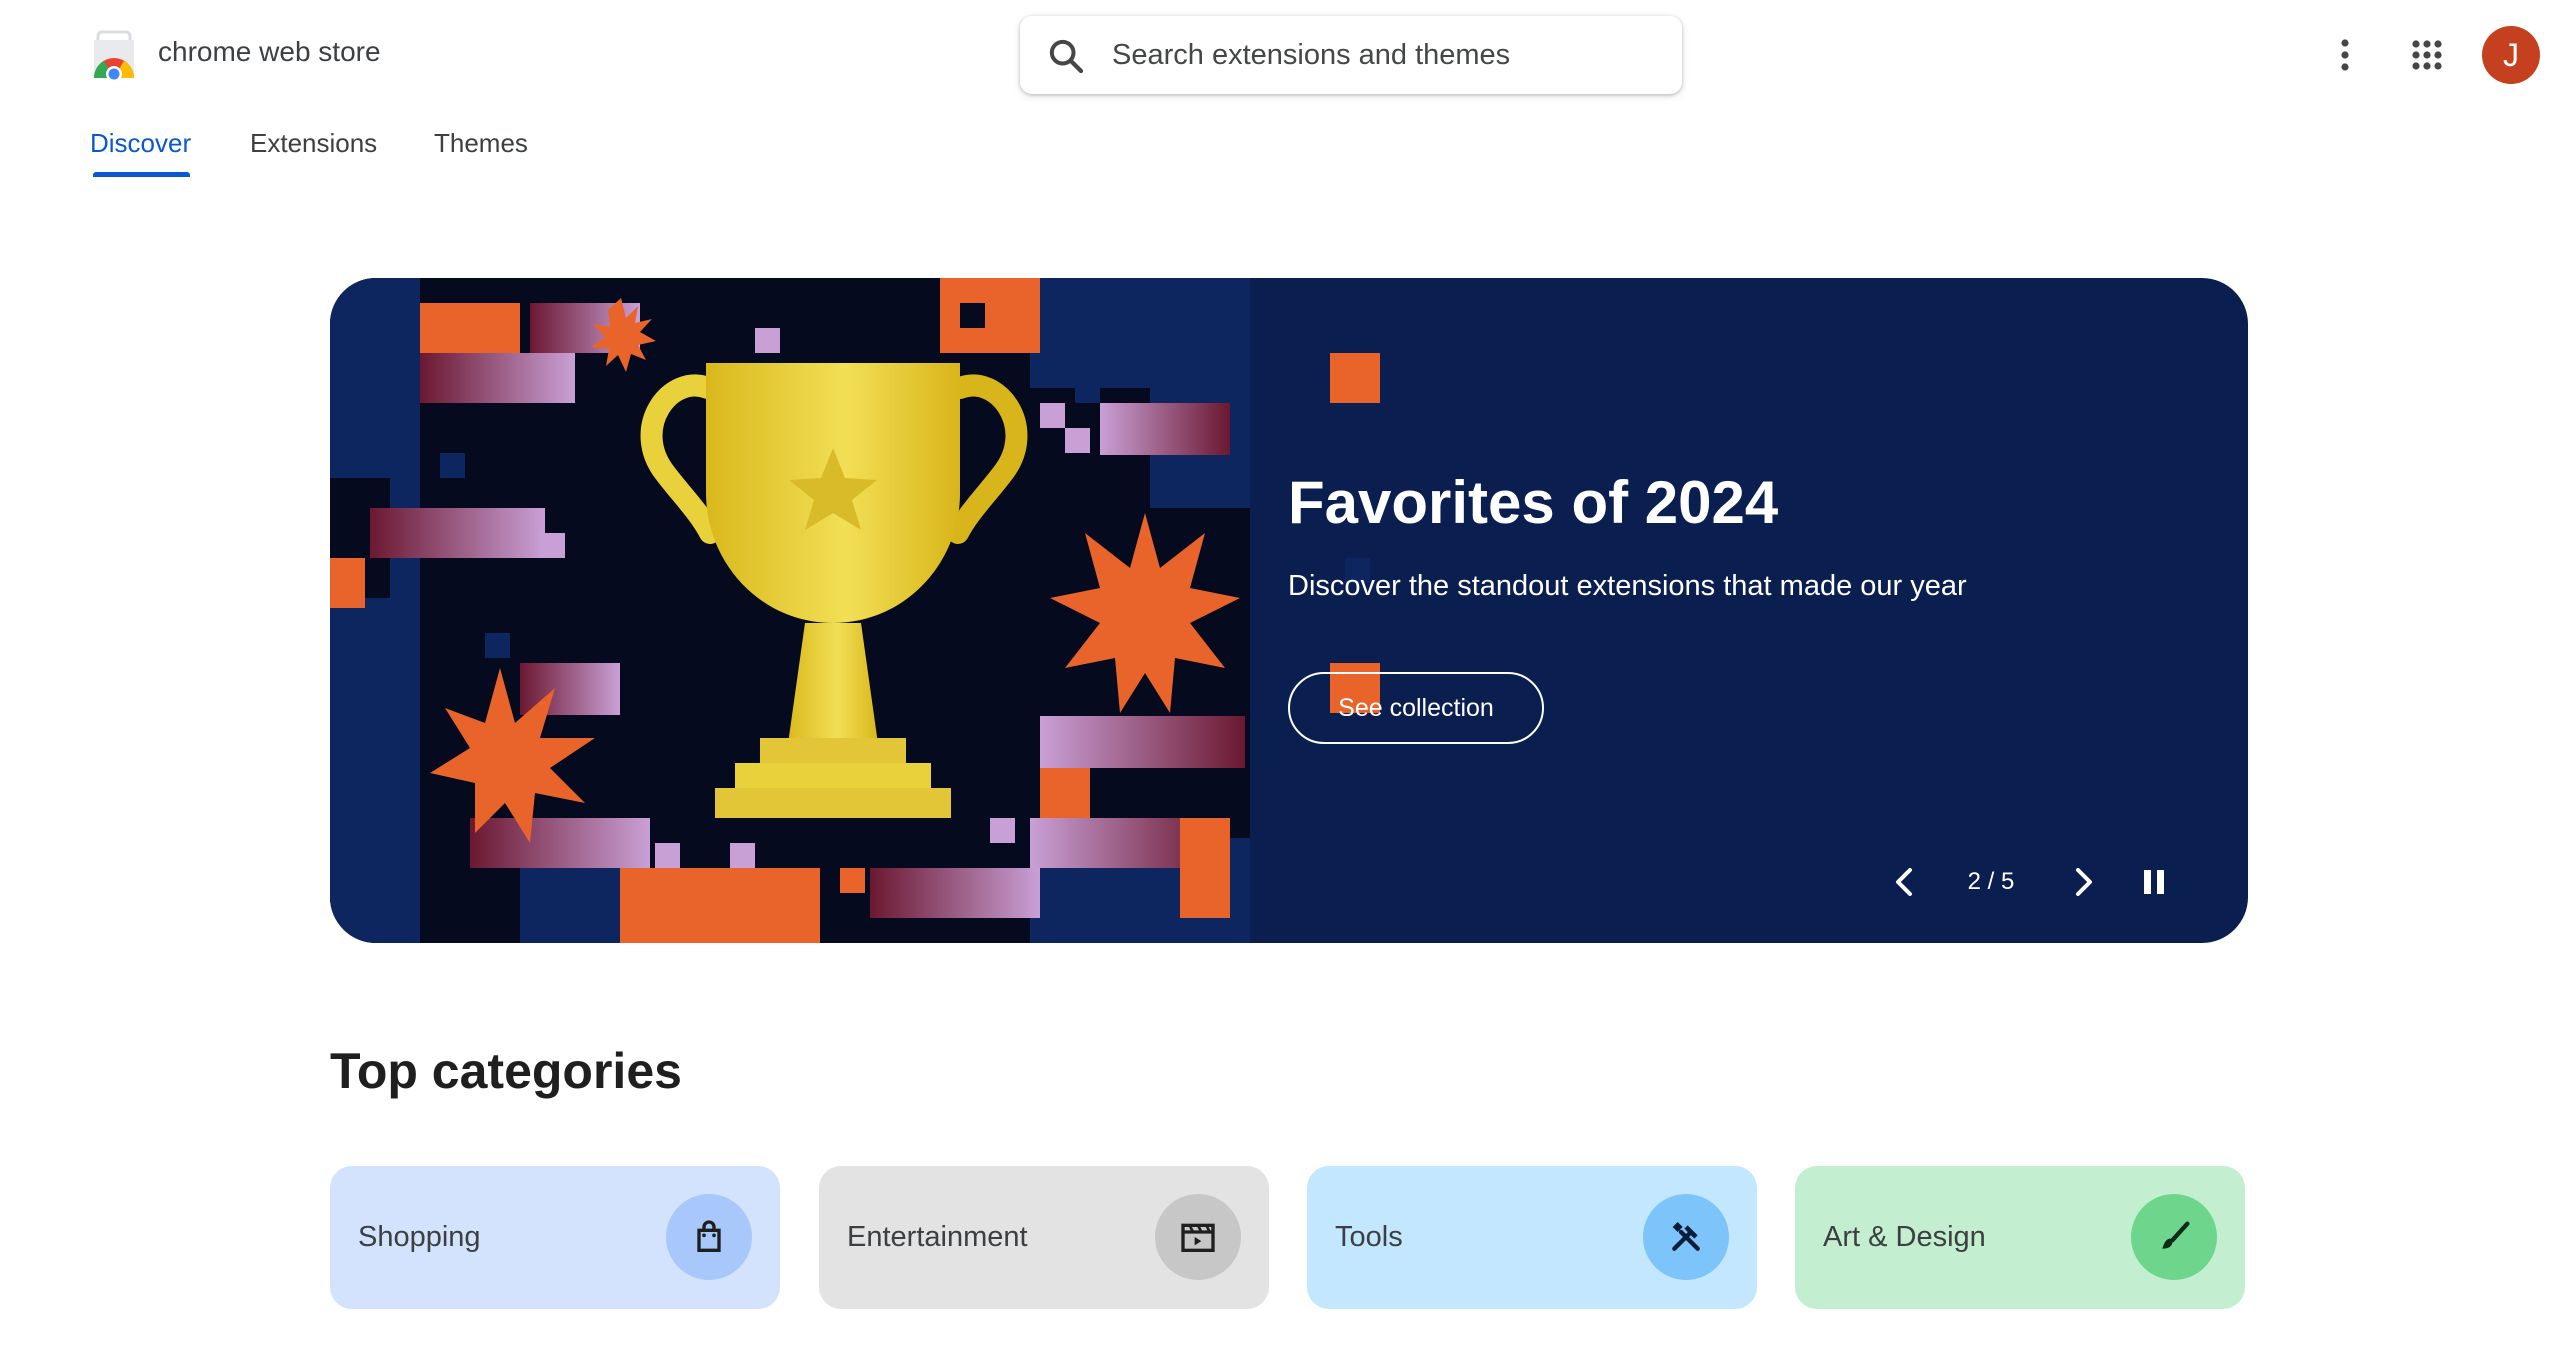 The image size is (2560, 1355). Describe the element at coordinates (2020, 1237) in the screenshot. I see `category-art-design: Art & Design` at that location.